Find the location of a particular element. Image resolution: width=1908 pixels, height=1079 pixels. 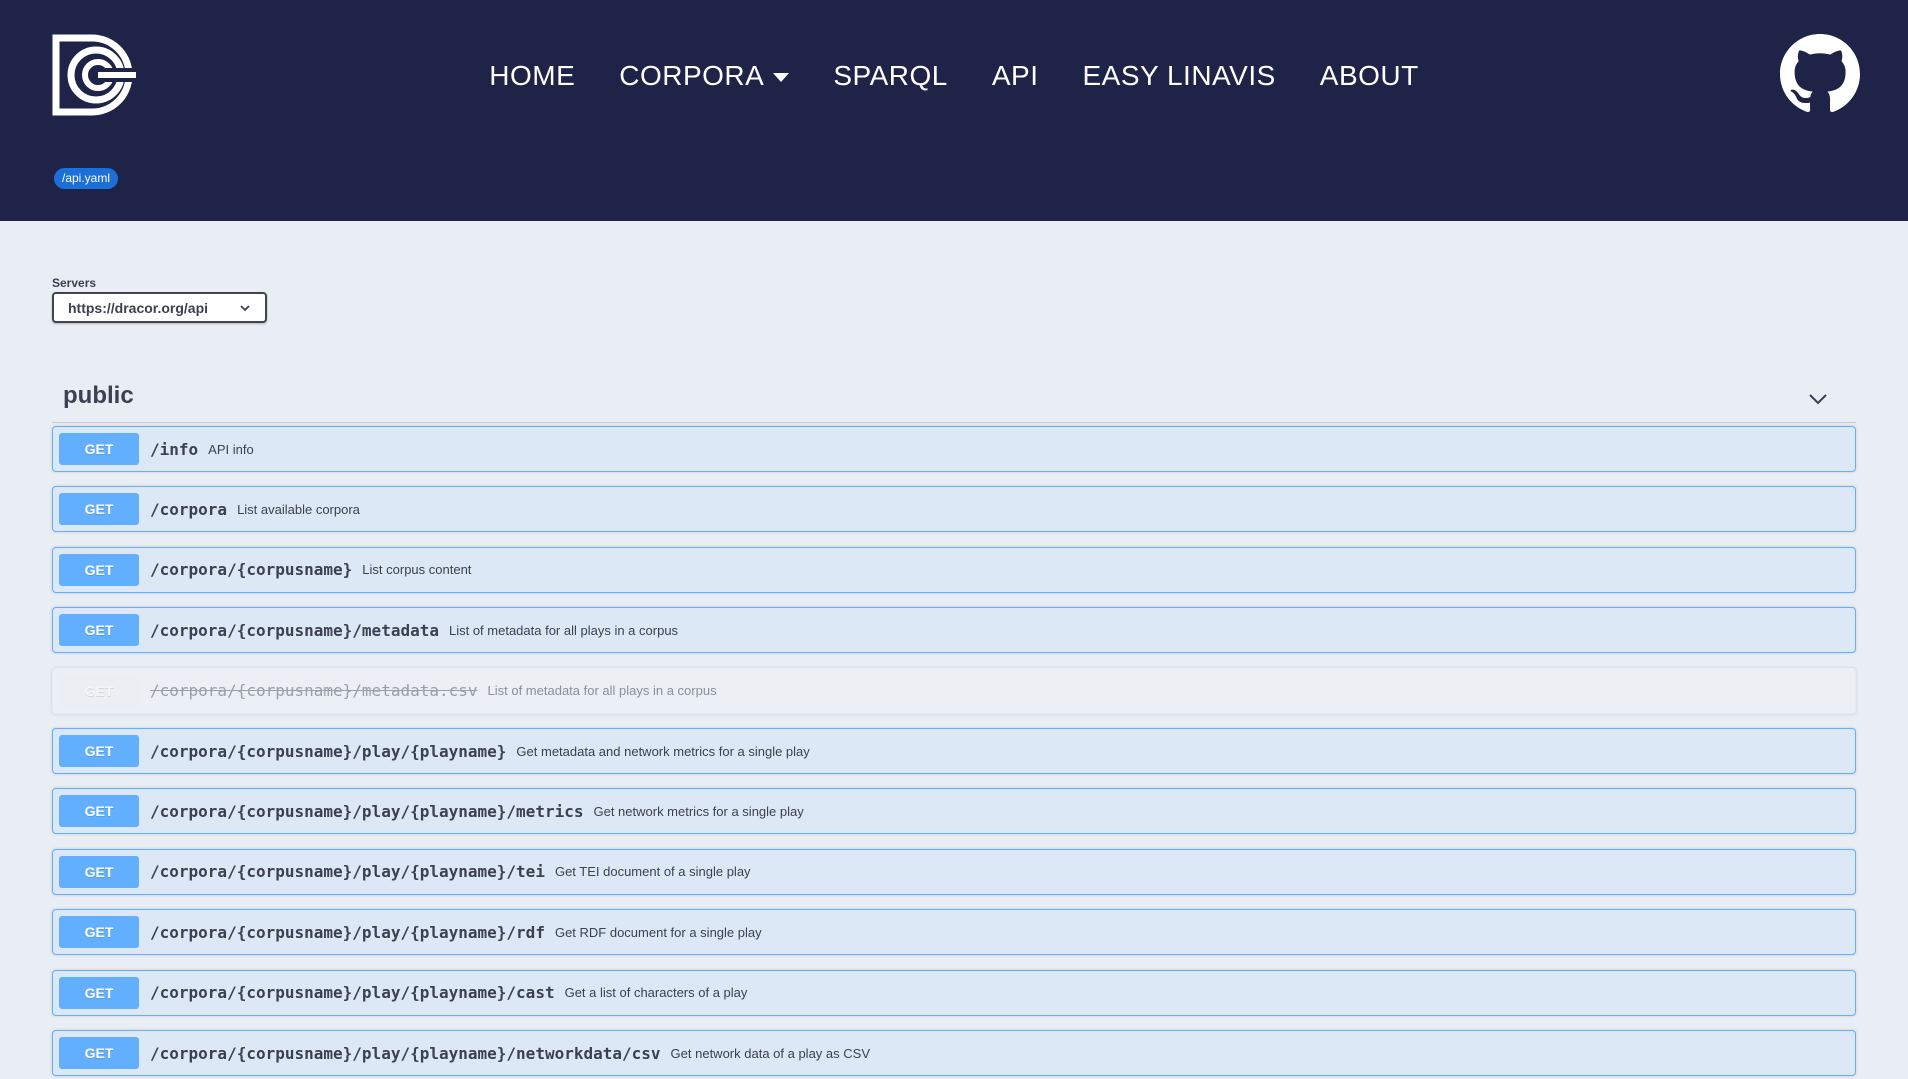

operation-path: /corpora/{corpusname}/metadata.csv is located at coordinates (314, 691).